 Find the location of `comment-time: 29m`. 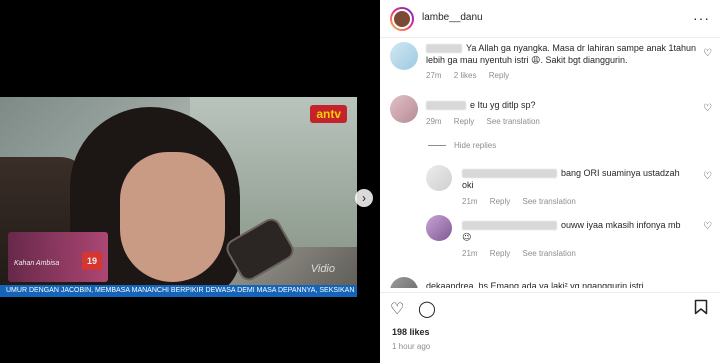

comment-time: 29m is located at coordinates (434, 121).